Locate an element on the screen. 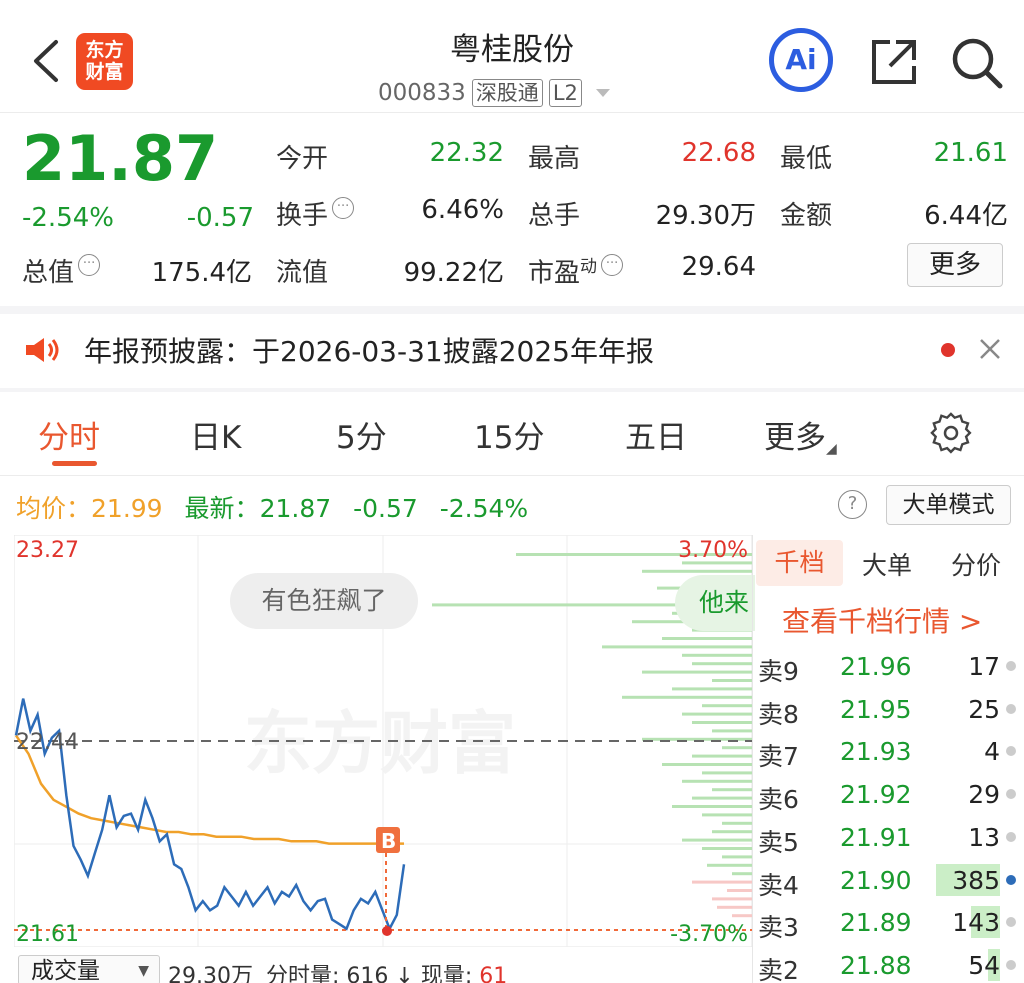 The image size is (1024, 983). amount-label: 金额 is located at coordinates (806, 216).